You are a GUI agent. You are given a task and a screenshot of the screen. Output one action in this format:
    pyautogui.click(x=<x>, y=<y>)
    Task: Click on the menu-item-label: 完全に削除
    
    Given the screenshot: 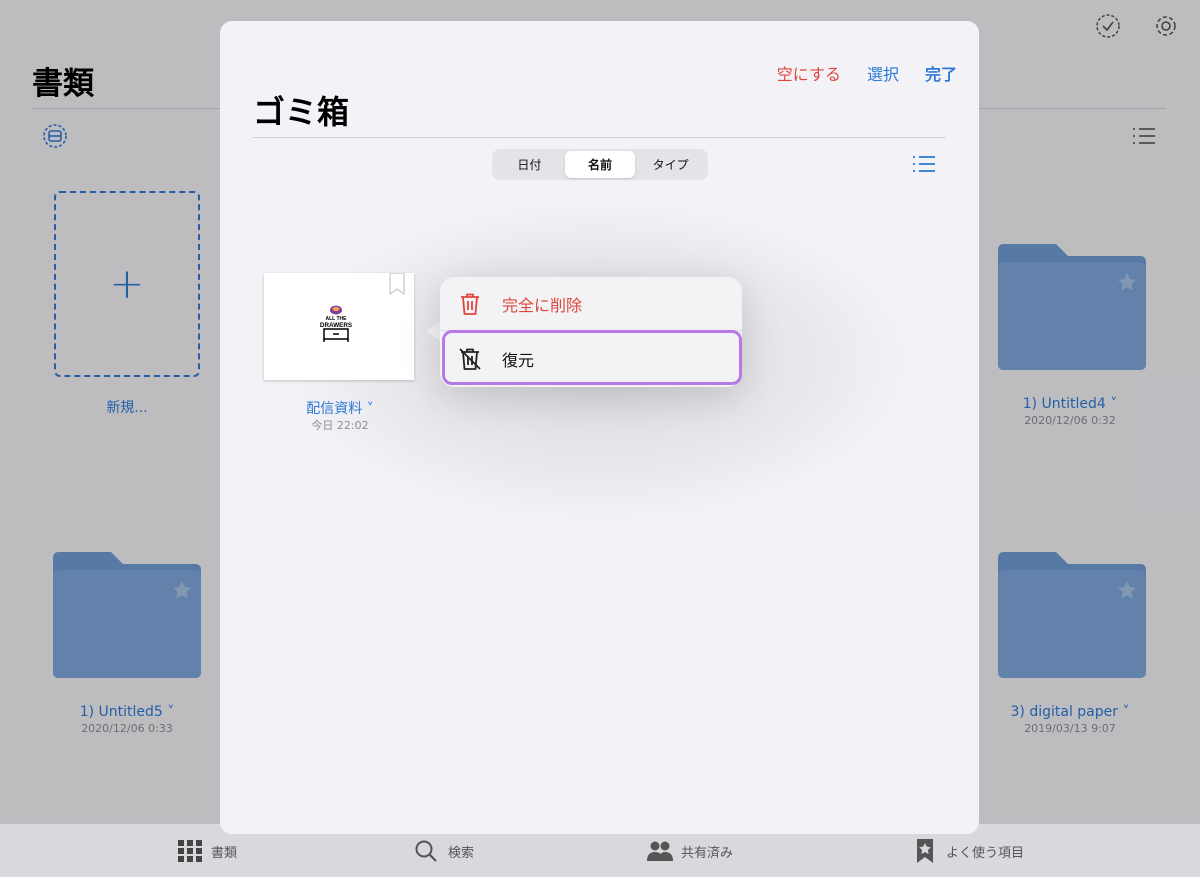 What is the action you would take?
    pyautogui.click(x=542, y=305)
    